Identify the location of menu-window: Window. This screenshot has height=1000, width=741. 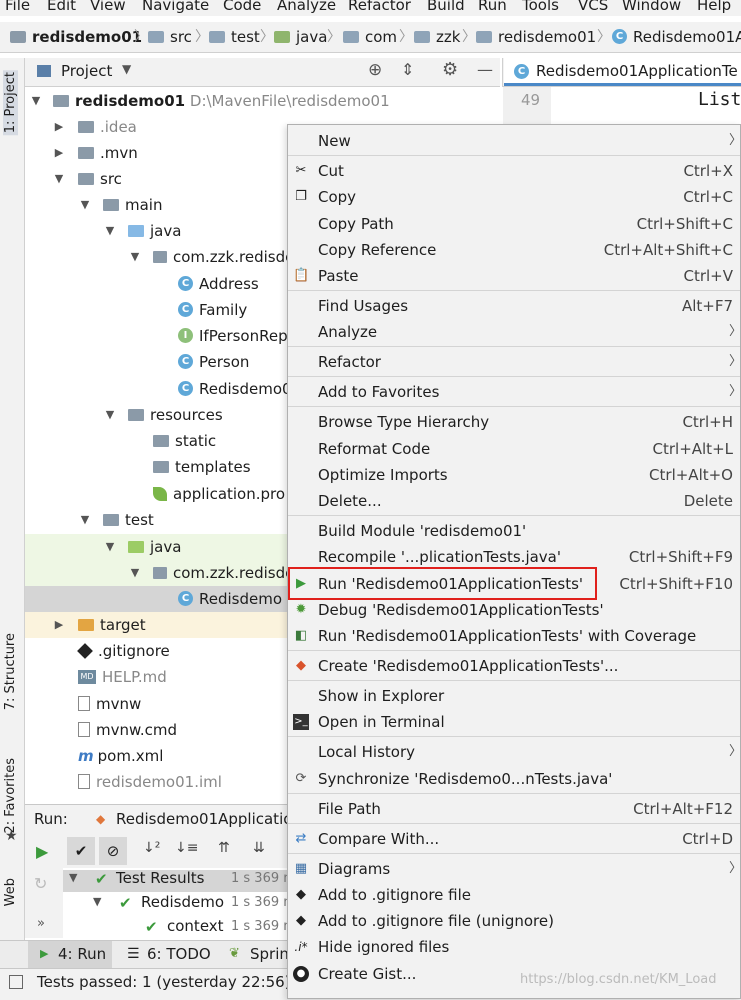
(651, 7).